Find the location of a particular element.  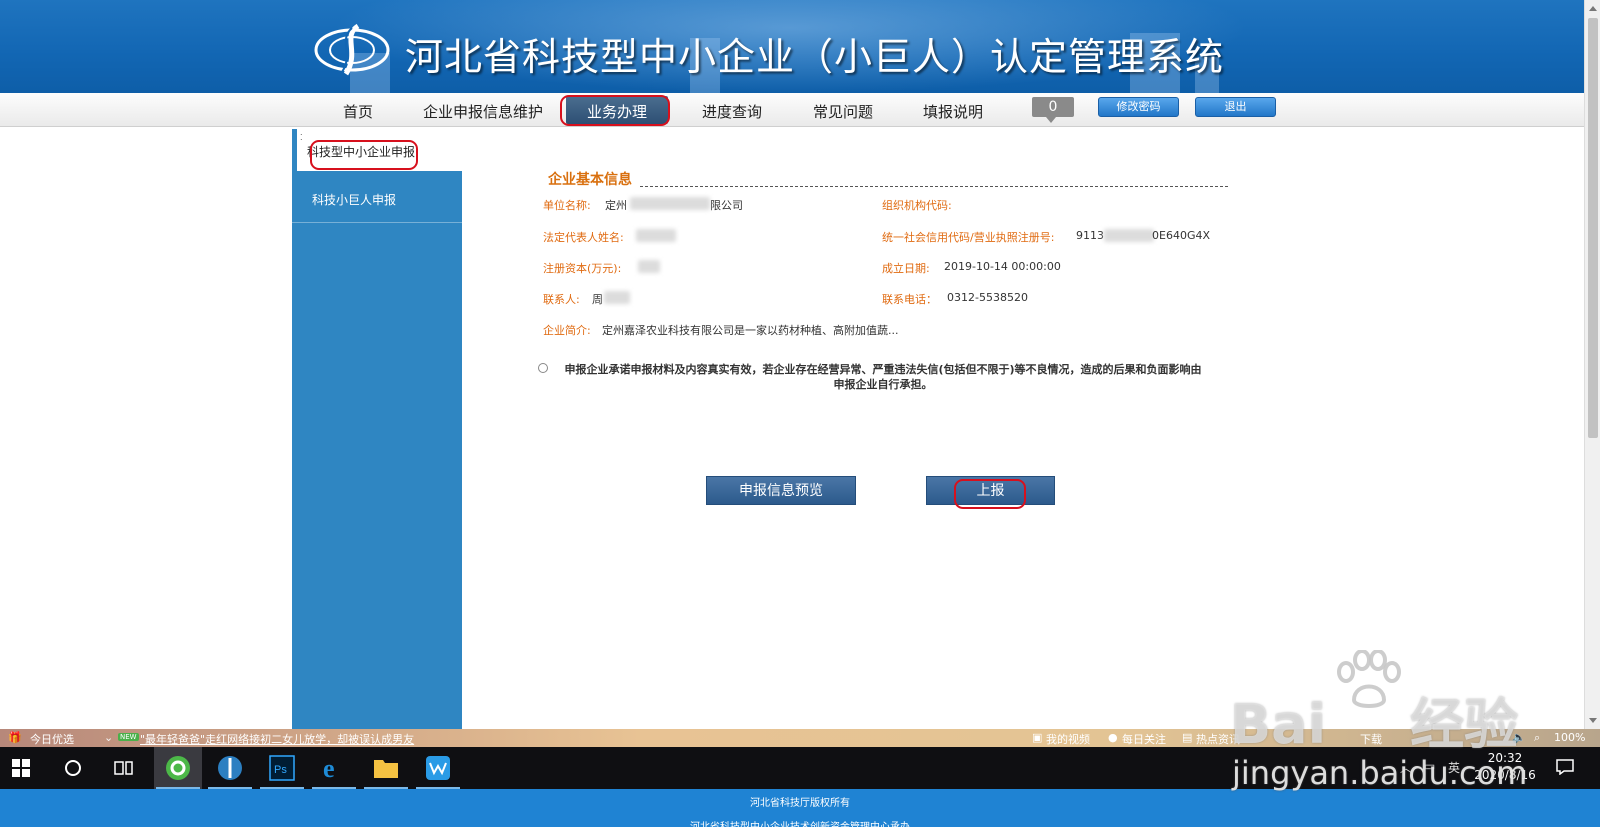

photoshop-icon: Ps is located at coordinates (282, 768).